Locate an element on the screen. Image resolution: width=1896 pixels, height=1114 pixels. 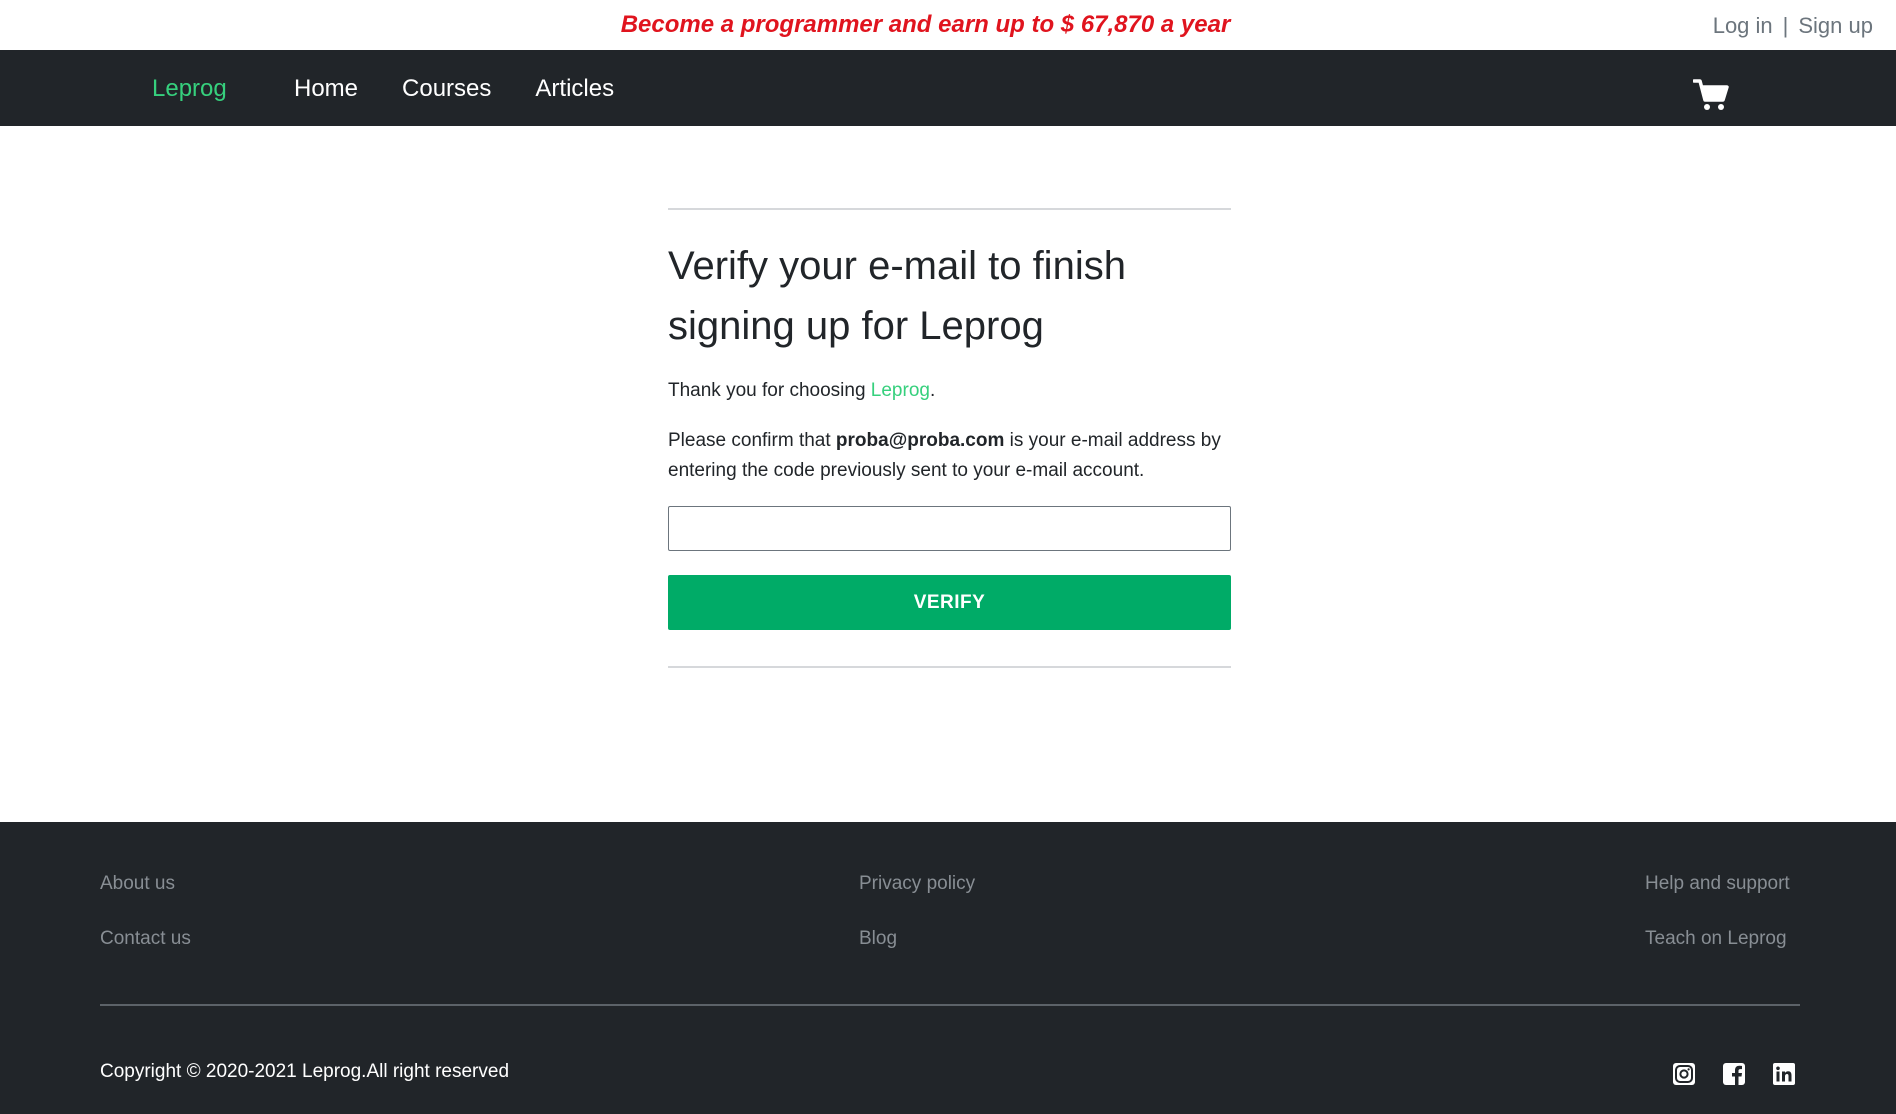
thanks-message: Thank you for choosing Leprog. is located at coordinates (949, 391).